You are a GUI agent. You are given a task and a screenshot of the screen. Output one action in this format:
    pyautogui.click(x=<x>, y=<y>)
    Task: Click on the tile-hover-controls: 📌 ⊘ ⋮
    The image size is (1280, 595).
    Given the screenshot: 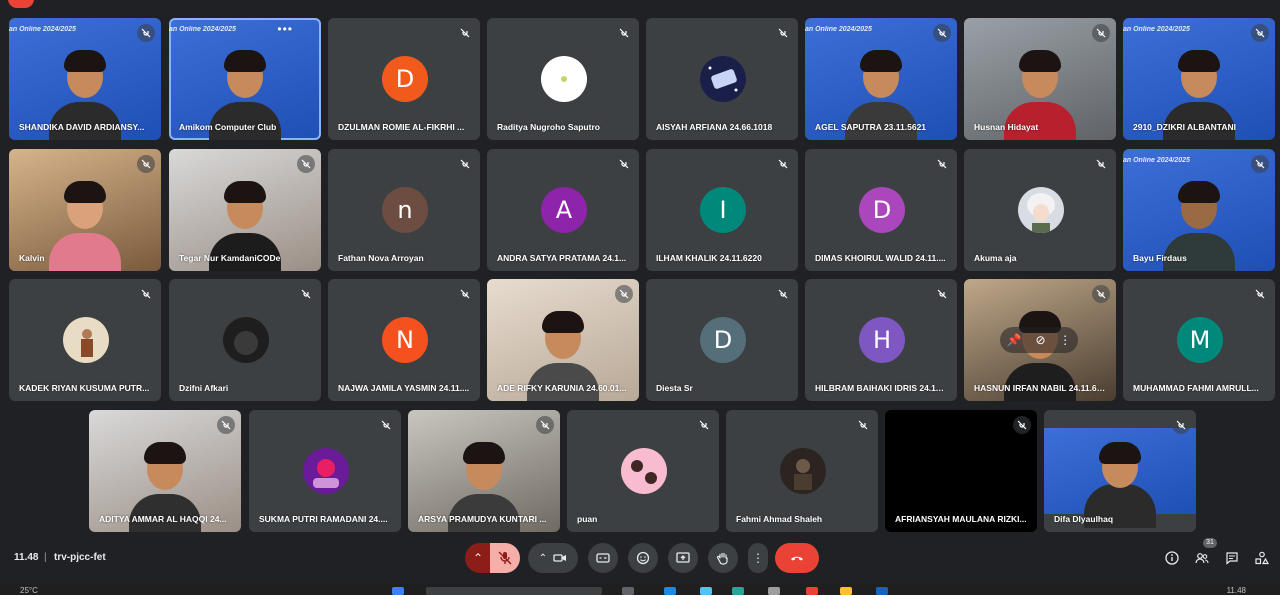 What is the action you would take?
    pyautogui.click(x=1039, y=340)
    